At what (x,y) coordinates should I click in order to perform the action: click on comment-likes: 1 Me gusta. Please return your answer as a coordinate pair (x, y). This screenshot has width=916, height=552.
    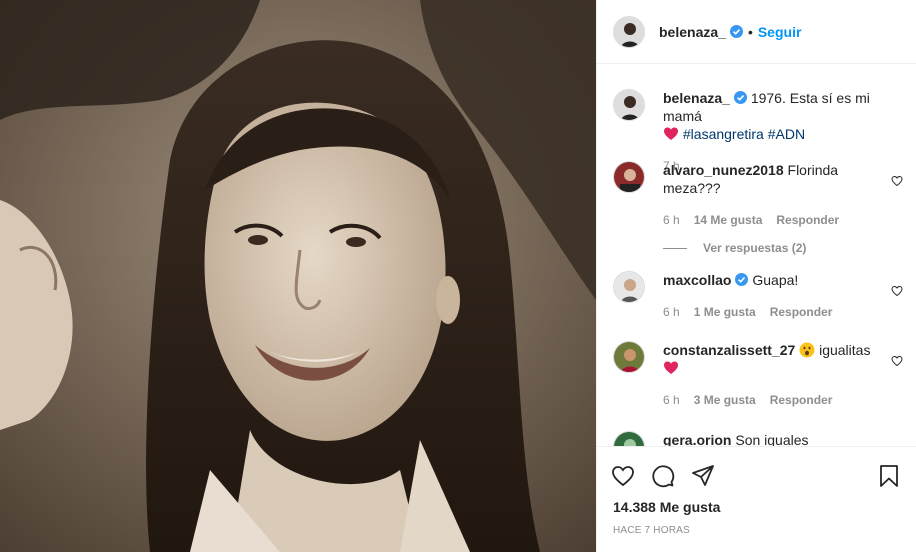
    Looking at the image, I should click on (725, 312).